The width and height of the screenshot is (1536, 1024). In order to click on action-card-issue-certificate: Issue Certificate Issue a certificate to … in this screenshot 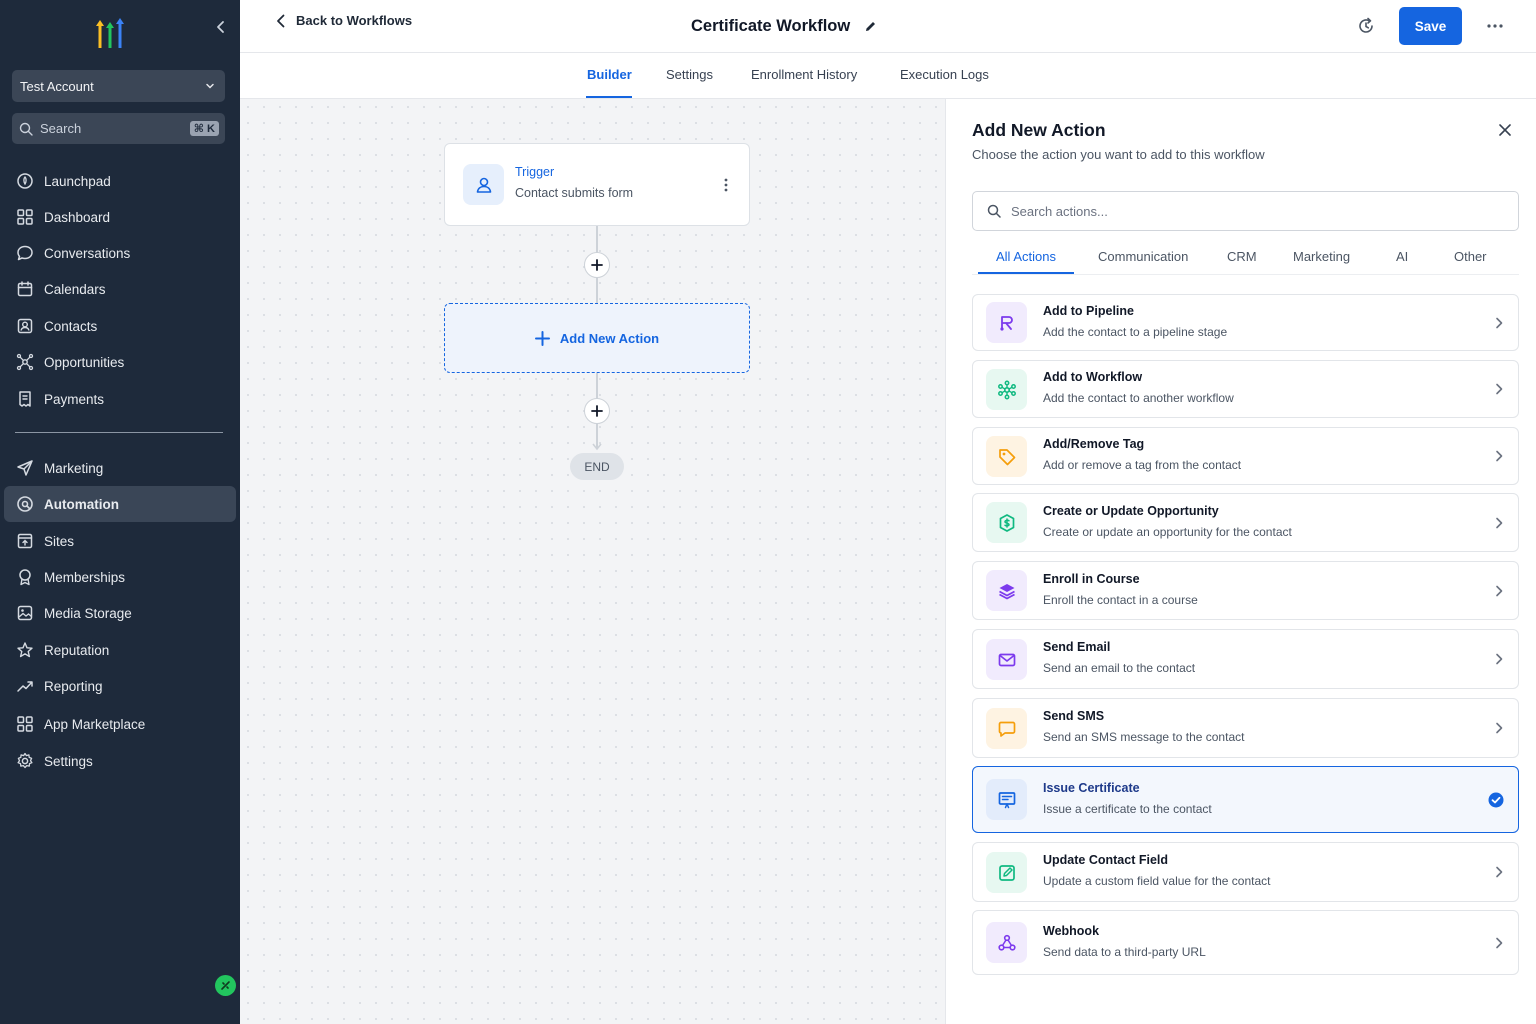, I will do `click(1245, 799)`.